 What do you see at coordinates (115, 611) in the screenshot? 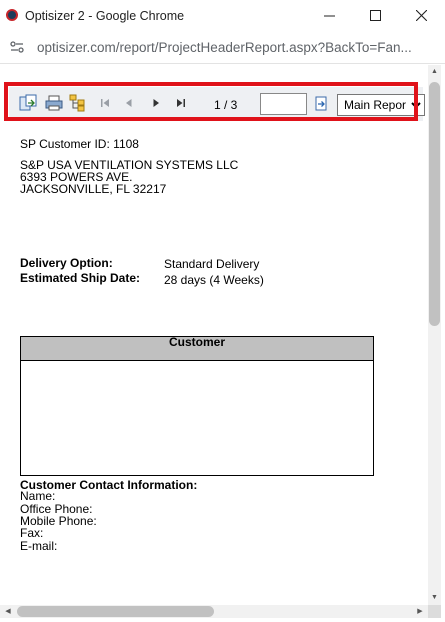
I see `horizontal-scroll-thumb` at bounding box center [115, 611].